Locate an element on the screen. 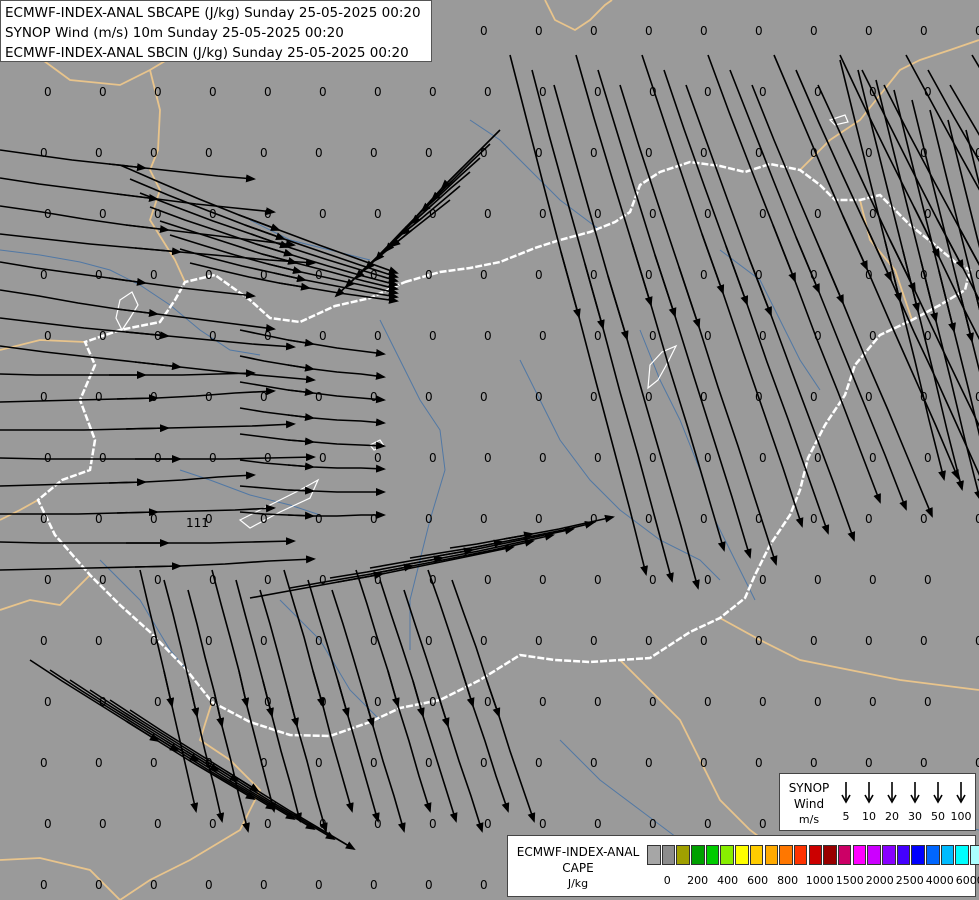 This screenshot has width=979, height=900. synop-speed-label: 5 is located at coordinates (846, 816).